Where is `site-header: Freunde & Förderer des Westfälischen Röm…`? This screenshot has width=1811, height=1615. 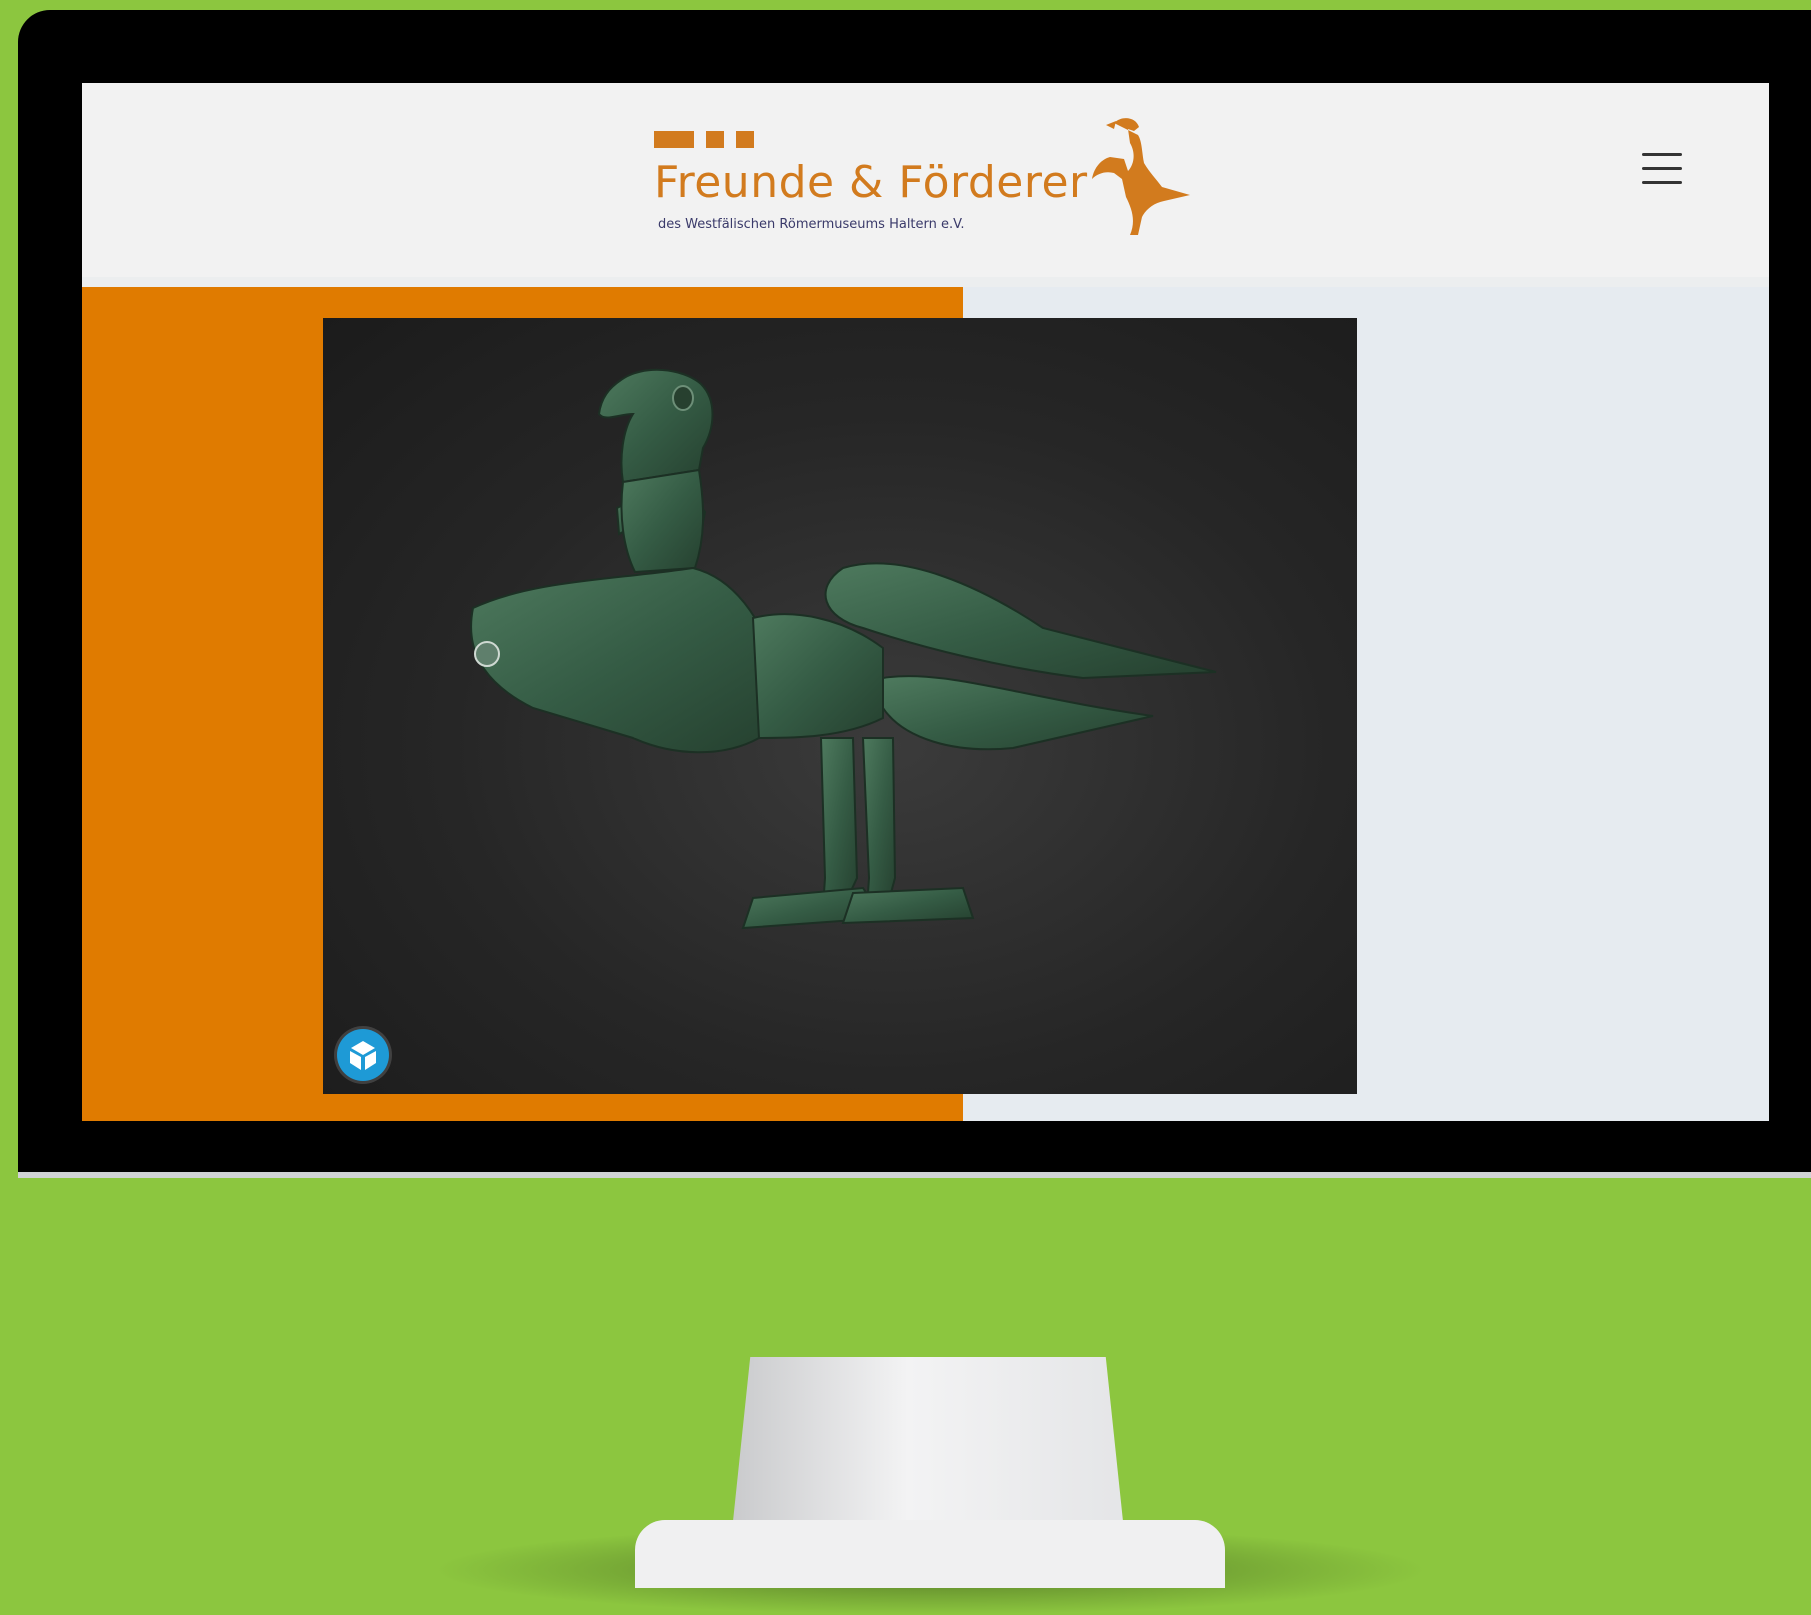 site-header: Freunde & Förderer des Westfälischen Röm… is located at coordinates (925, 180).